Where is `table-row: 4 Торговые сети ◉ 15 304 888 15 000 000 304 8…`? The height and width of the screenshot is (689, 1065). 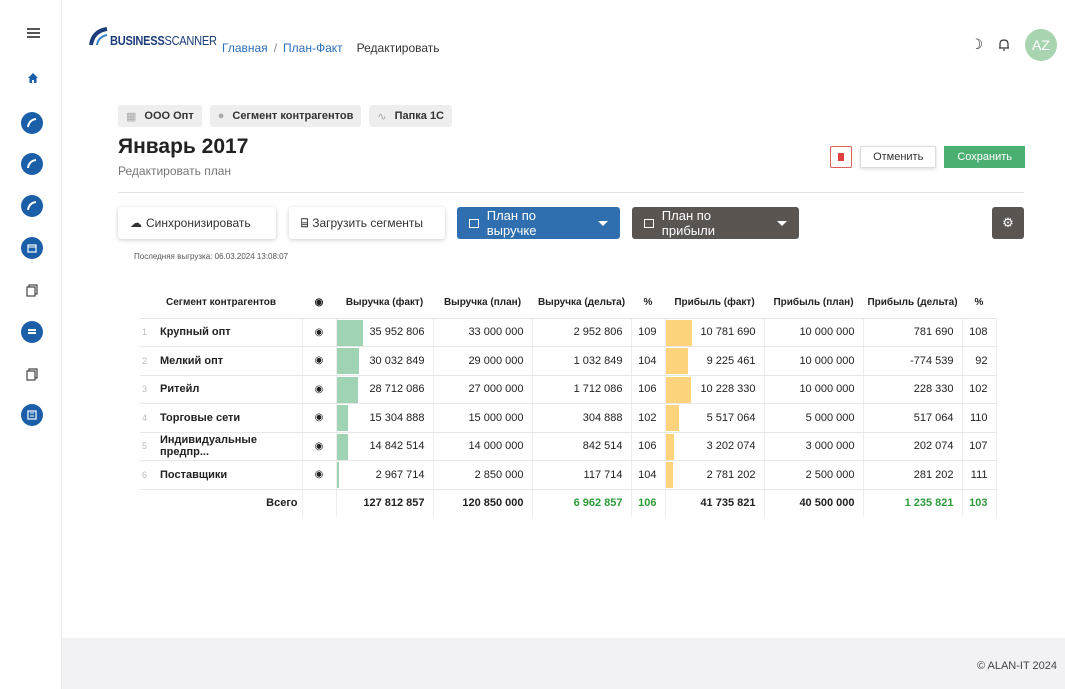
table-row: 4 Торговые сети ◉ 15 304 888 15 000 000 304 8… is located at coordinates (568, 418).